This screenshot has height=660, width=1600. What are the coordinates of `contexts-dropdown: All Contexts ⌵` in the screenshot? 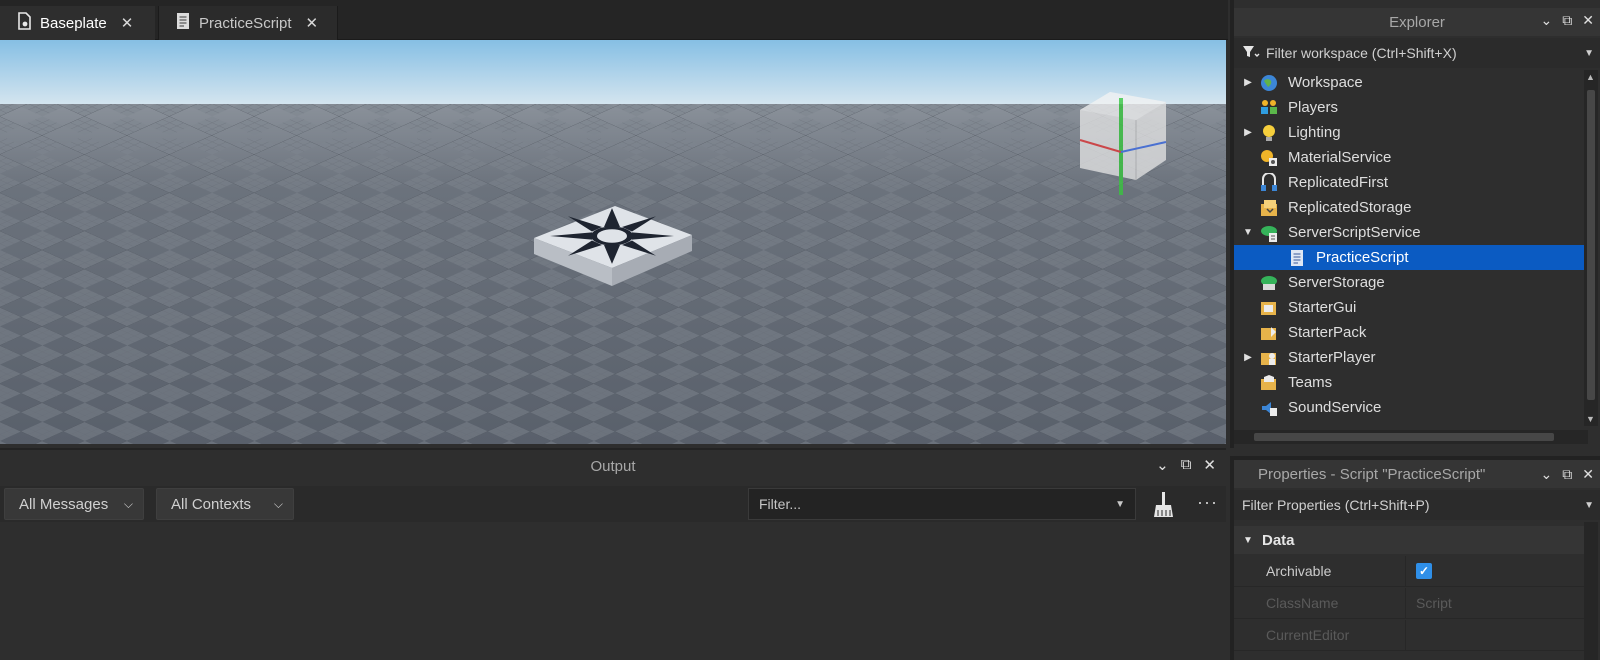 It's located at (225, 504).